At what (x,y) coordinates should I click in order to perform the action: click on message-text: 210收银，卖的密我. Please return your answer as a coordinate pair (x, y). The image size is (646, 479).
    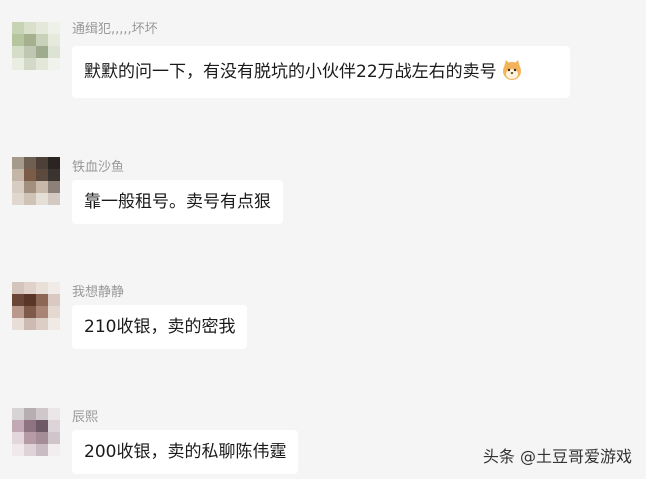
    Looking at the image, I should click on (160, 327).